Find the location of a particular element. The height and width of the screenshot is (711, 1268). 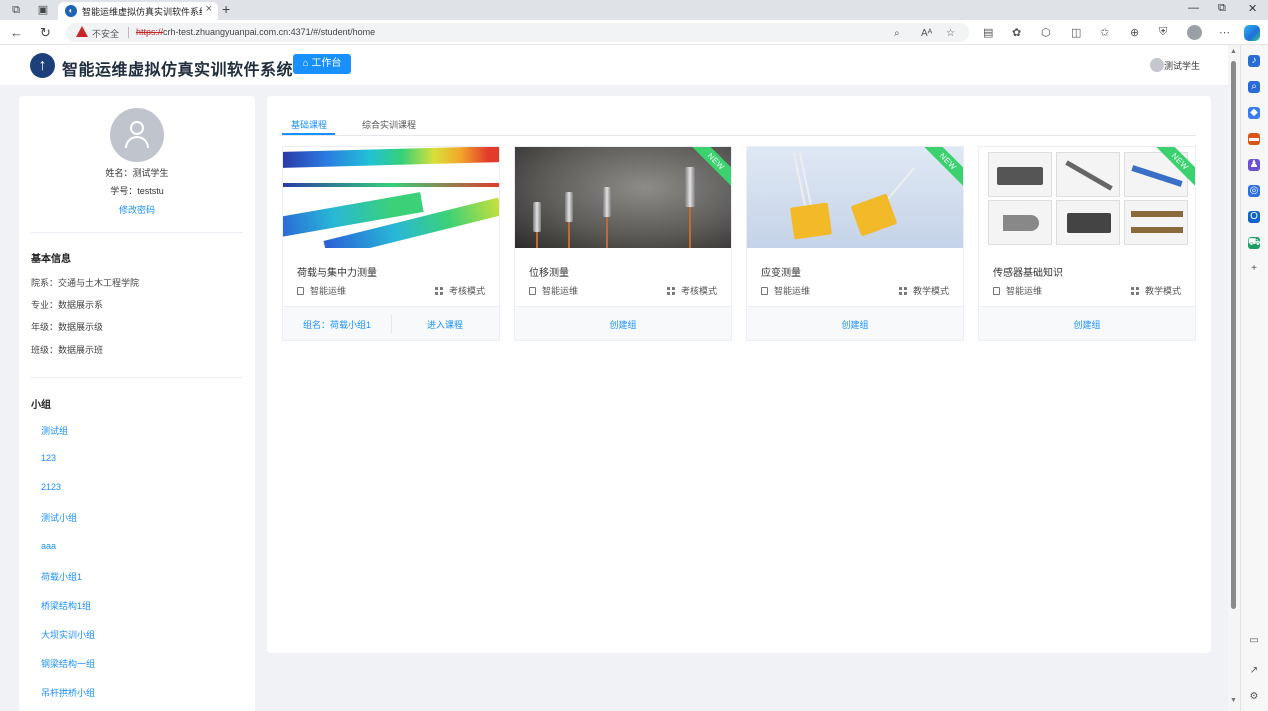

favorites-icon: ✩ is located at coordinates (1104, 32).